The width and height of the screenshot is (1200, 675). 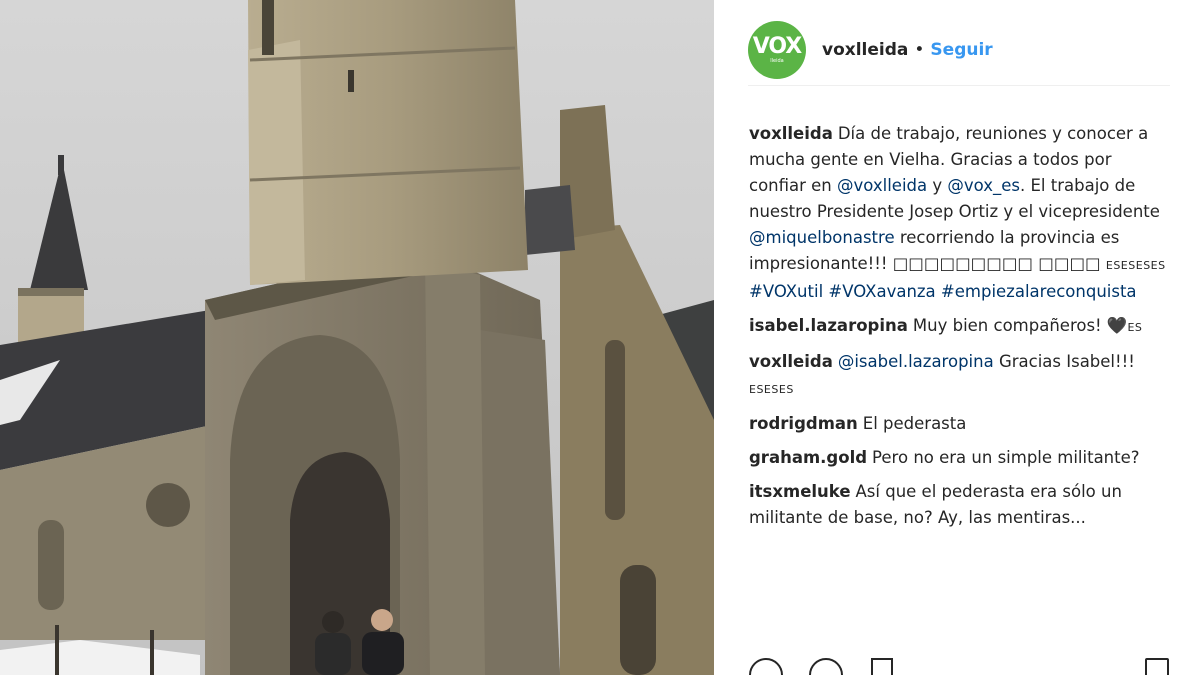 I want to click on bookmark-icon, so click(x=1157, y=666).